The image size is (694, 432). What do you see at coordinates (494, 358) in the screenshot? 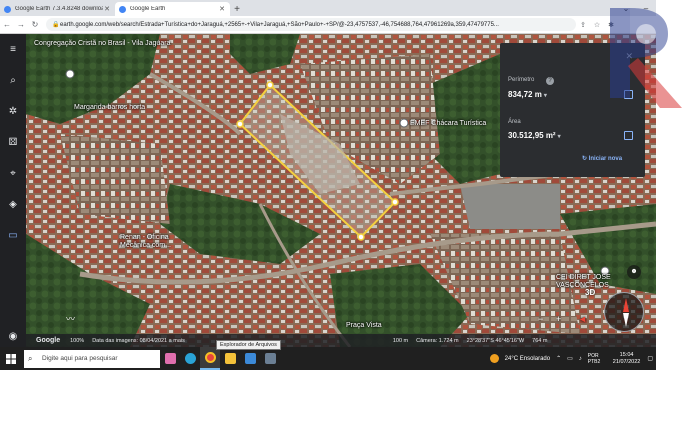
I see `weather-sun-icon` at bounding box center [494, 358].